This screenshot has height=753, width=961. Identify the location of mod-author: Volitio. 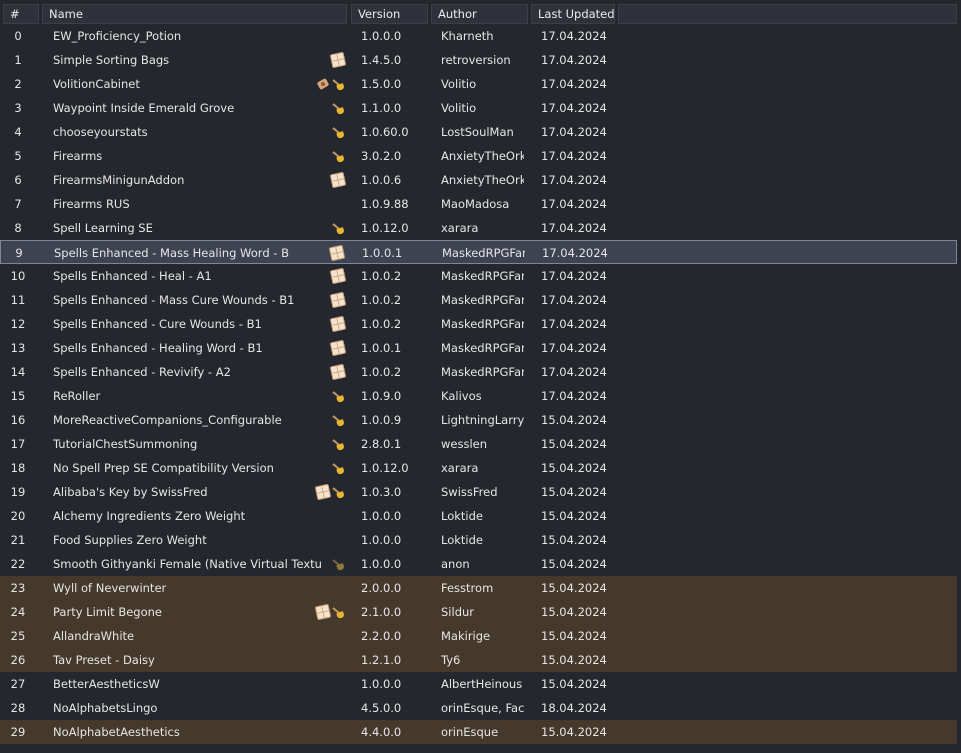
(459, 108).